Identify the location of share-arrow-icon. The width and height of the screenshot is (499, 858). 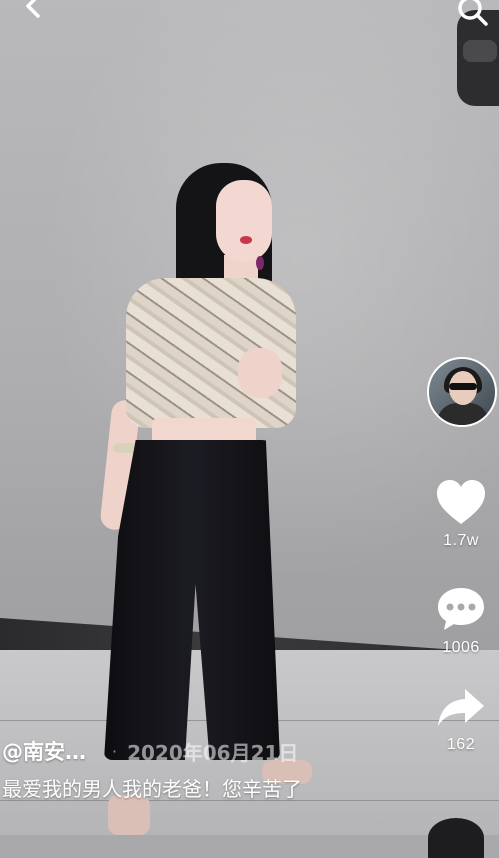
(461, 707).